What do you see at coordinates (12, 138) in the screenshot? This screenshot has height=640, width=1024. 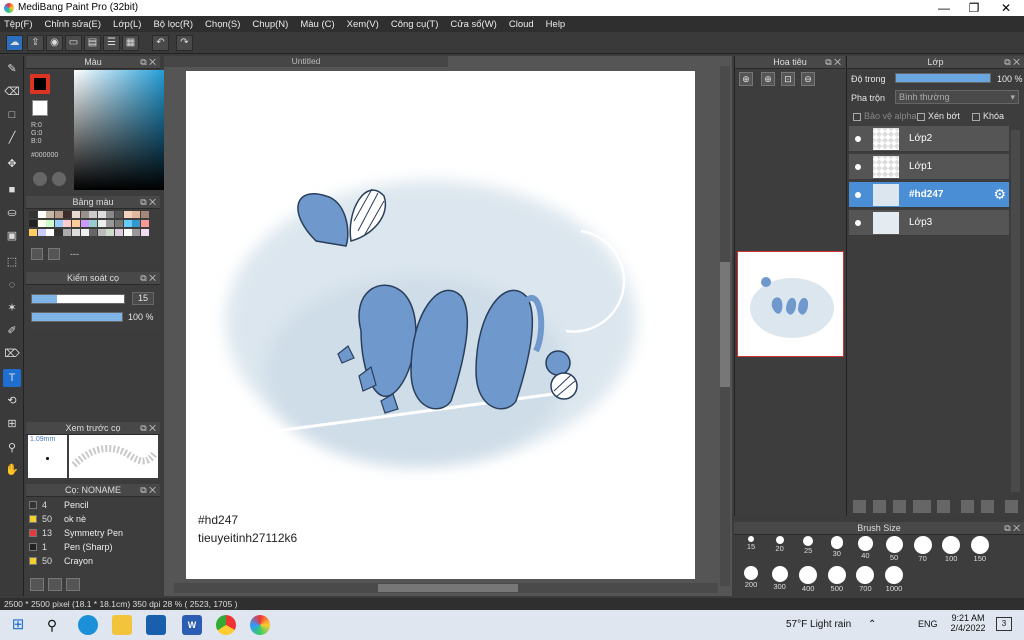 I see `line-tool-icon: ╱` at bounding box center [12, 138].